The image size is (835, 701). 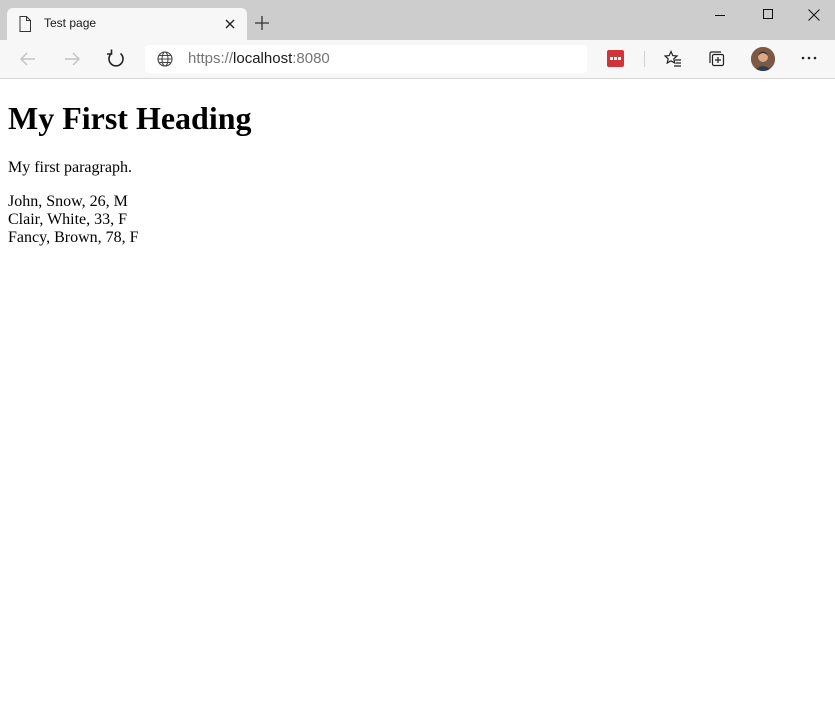 What do you see at coordinates (165, 59) in the screenshot?
I see `globe-icon` at bounding box center [165, 59].